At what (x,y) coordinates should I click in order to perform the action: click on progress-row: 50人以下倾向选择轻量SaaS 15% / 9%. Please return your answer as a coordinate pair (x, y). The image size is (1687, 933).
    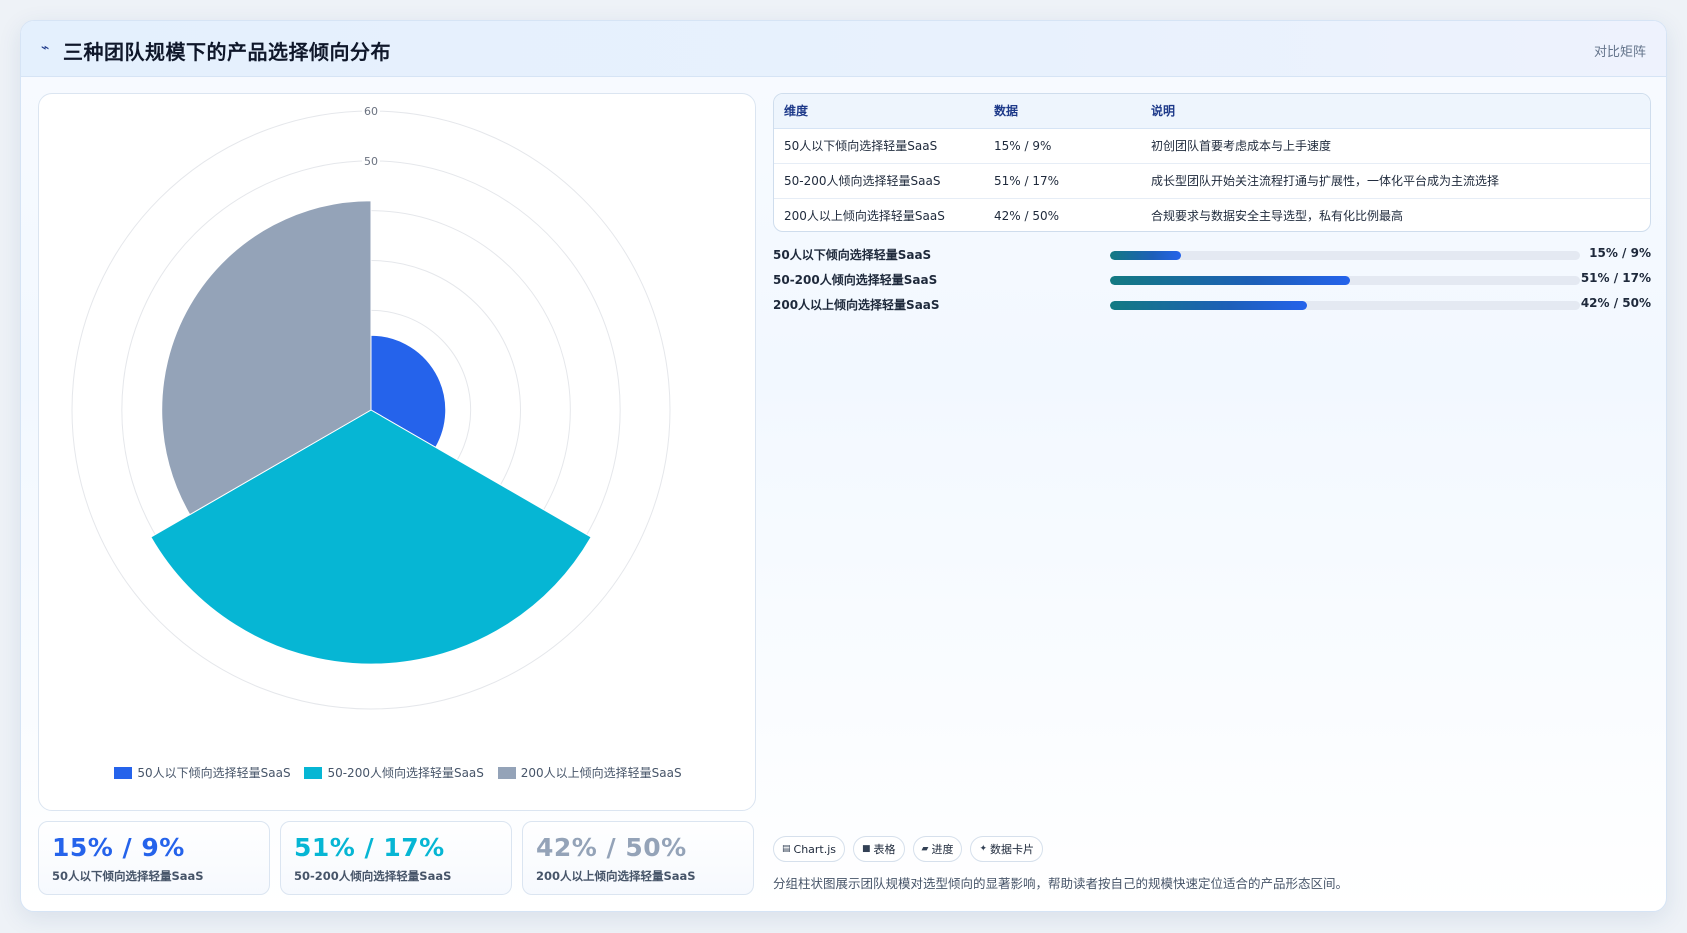
    Looking at the image, I should click on (1212, 258).